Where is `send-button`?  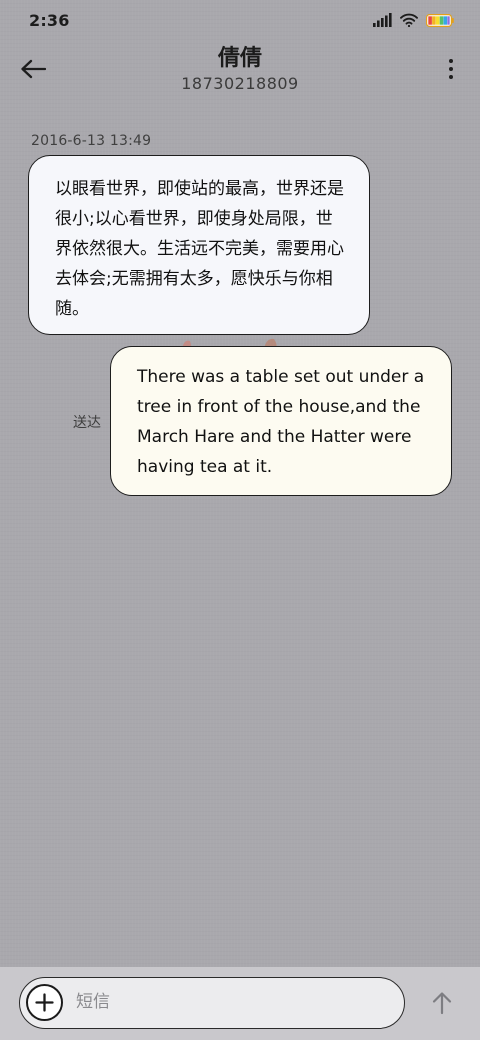
send-button is located at coordinates (442, 1003).